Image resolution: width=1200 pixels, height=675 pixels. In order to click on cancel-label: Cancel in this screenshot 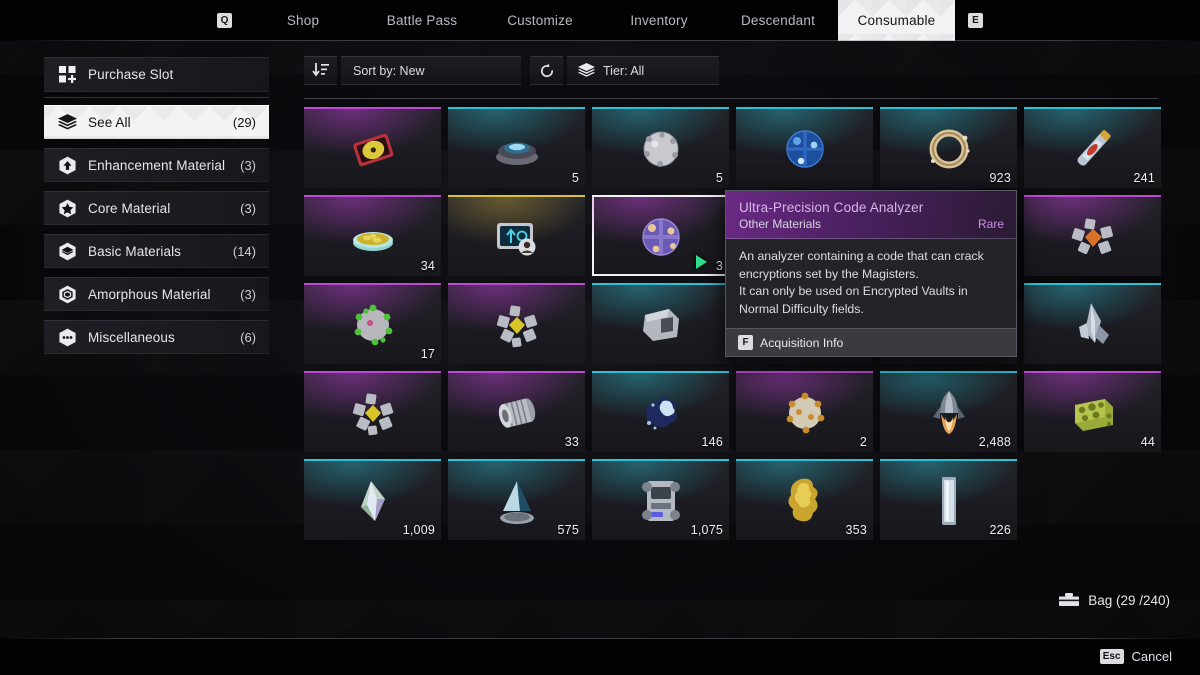, I will do `click(1151, 656)`.